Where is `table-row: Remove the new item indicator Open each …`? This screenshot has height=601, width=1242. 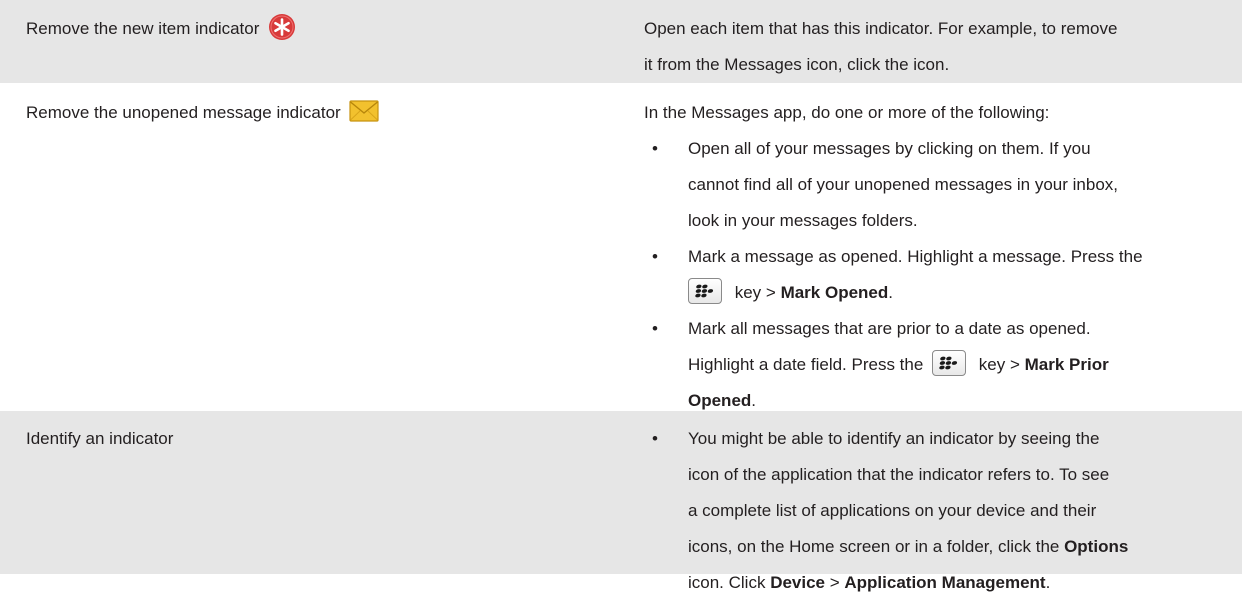
table-row: Remove the new item indicator Open each … is located at coordinates (621, 42).